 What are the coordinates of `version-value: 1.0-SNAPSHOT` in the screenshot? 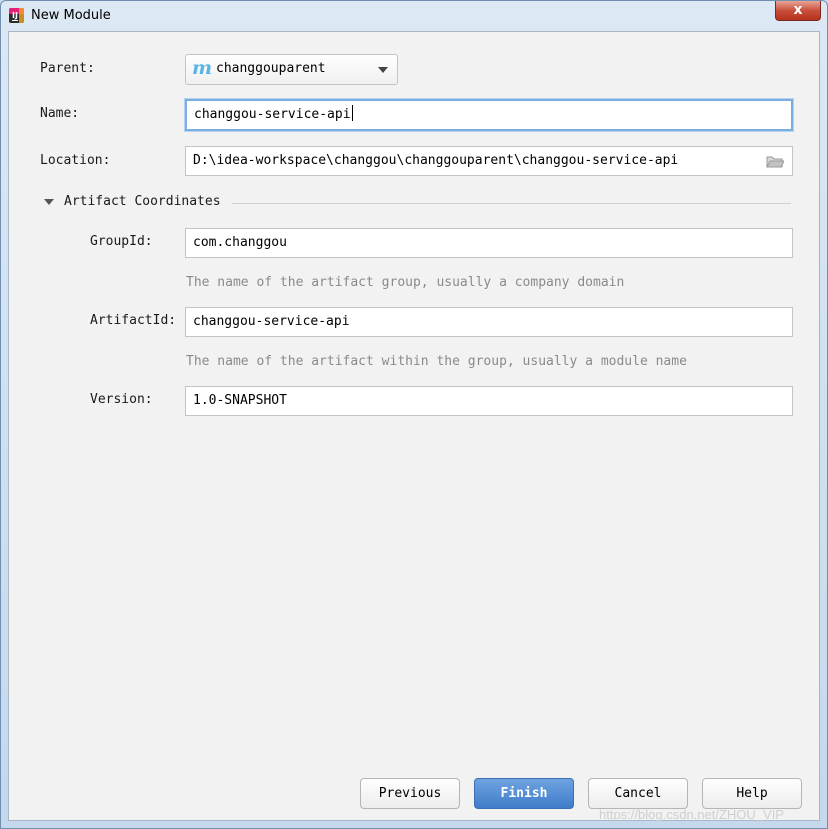 It's located at (240, 400).